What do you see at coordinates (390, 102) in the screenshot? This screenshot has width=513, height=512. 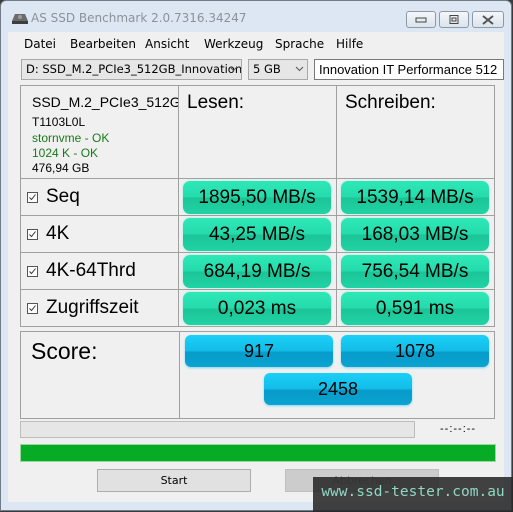 I see `write-header: Schreiben:` at bounding box center [390, 102].